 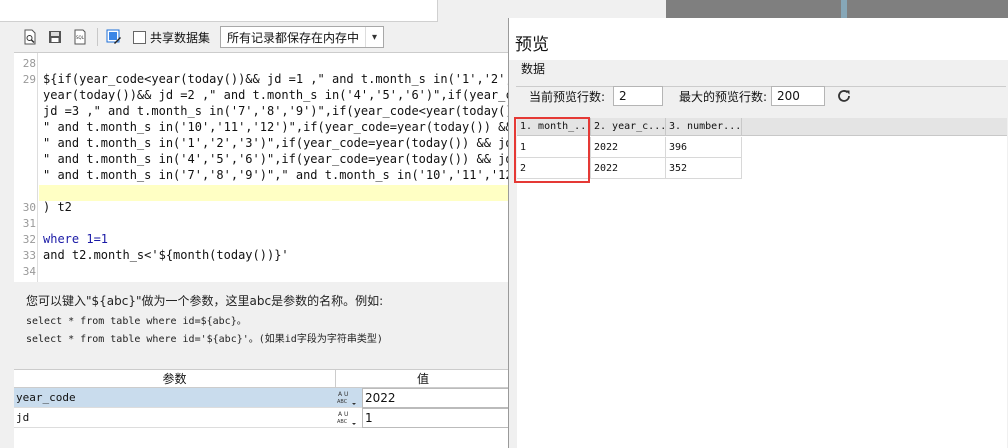 I want to click on edit-icon, so click(x=114, y=37).